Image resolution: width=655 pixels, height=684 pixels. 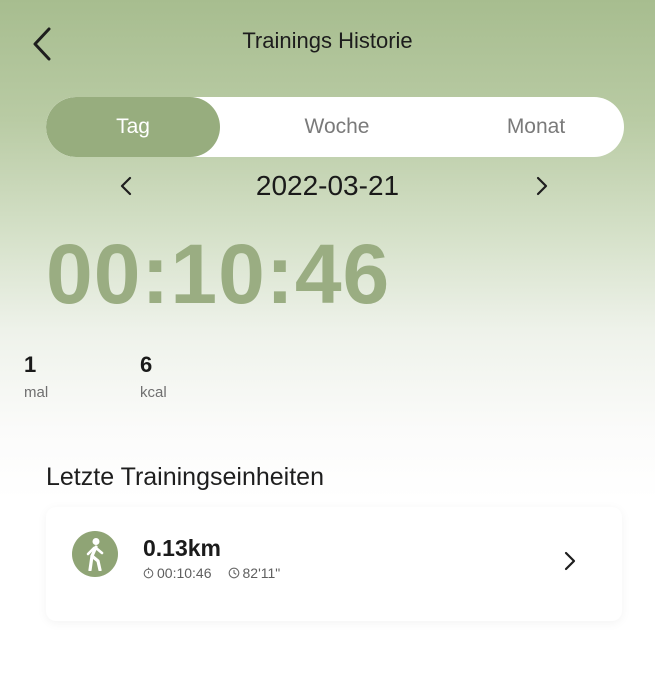 I want to click on period-segmented-control: Tag Woche Monat, so click(x=335, y=127).